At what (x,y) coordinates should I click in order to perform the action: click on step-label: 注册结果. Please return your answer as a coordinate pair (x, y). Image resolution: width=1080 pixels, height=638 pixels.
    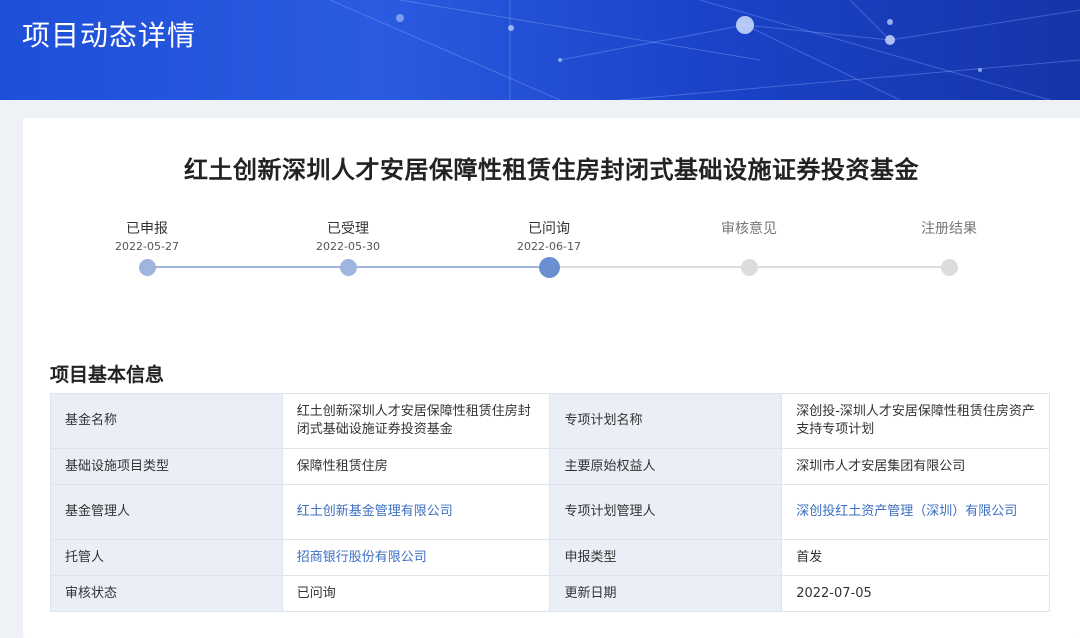
    Looking at the image, I should click on (949, 229).